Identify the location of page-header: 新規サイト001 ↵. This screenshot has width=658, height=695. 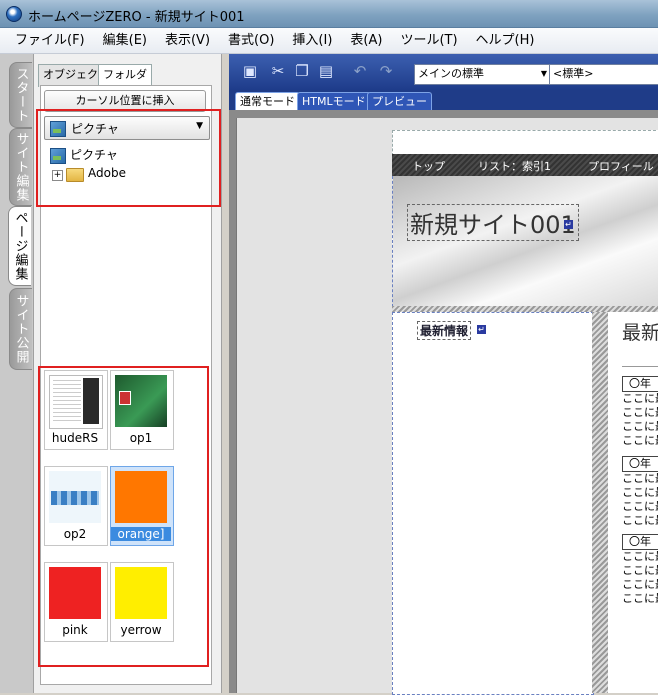
(525, 241).